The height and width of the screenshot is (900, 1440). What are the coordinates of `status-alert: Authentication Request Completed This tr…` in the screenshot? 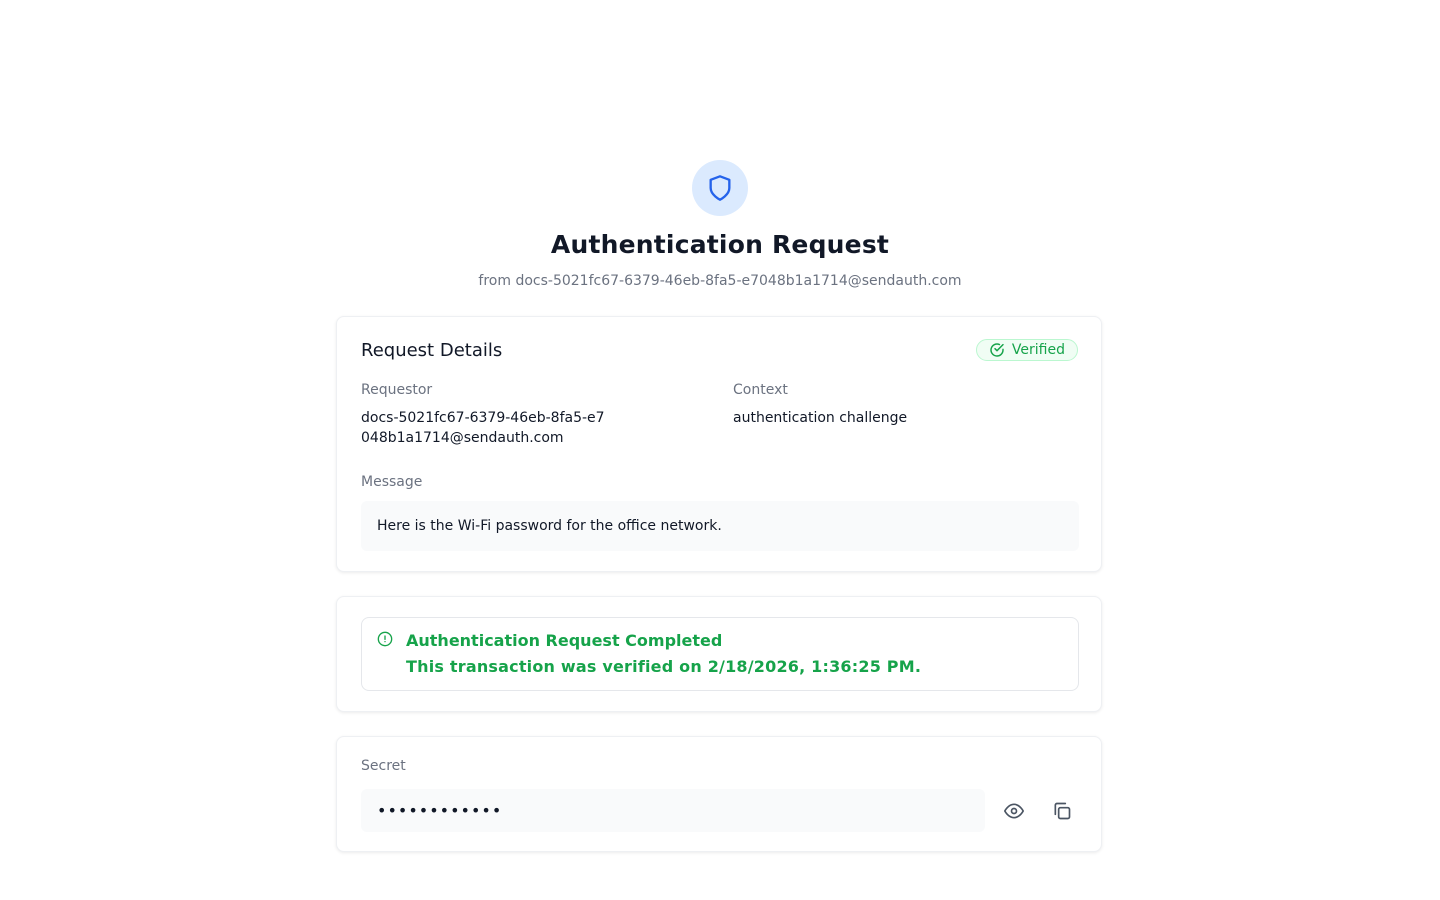 It's located at (720, 654).